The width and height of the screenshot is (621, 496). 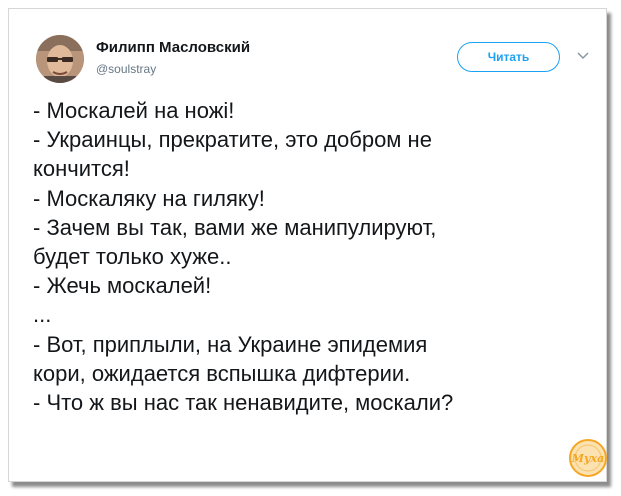 I want to click on avatar, so click(x=60, y=59).